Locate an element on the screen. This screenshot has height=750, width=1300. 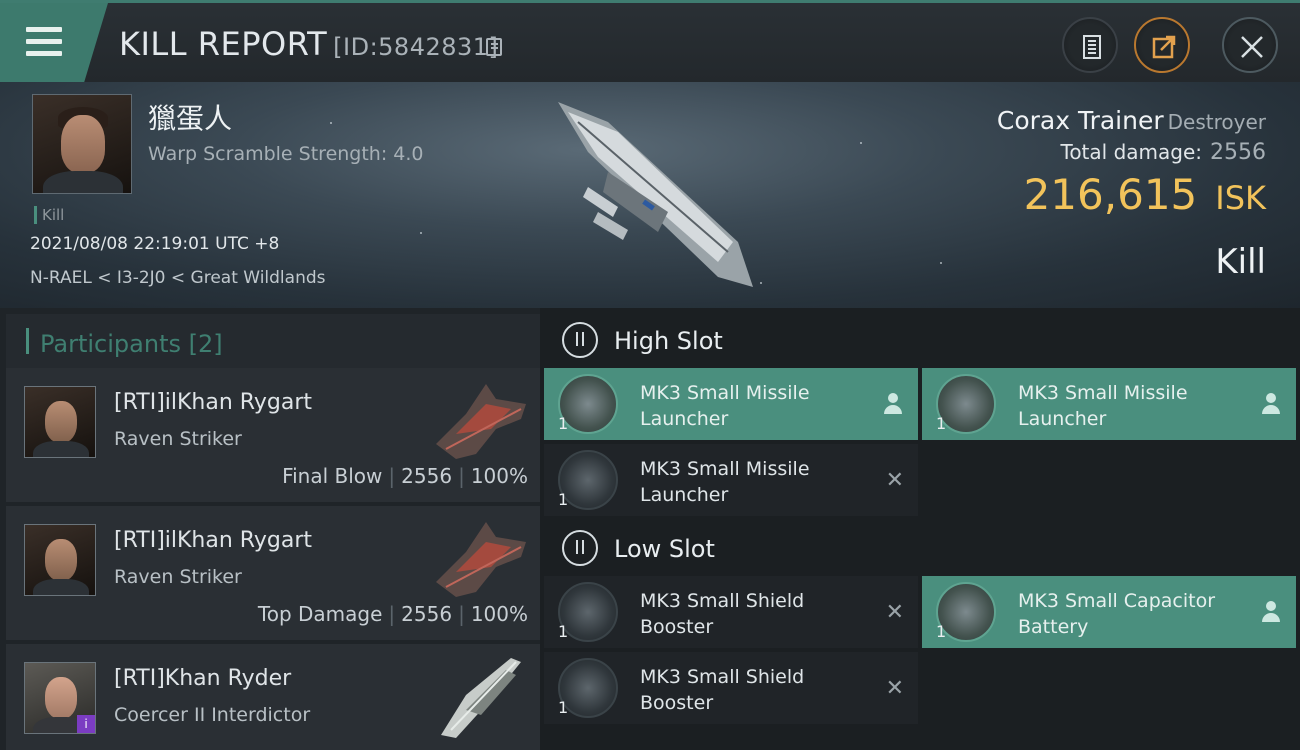
ship-name: Corax Trainer is located at coordinates (1080, 120).